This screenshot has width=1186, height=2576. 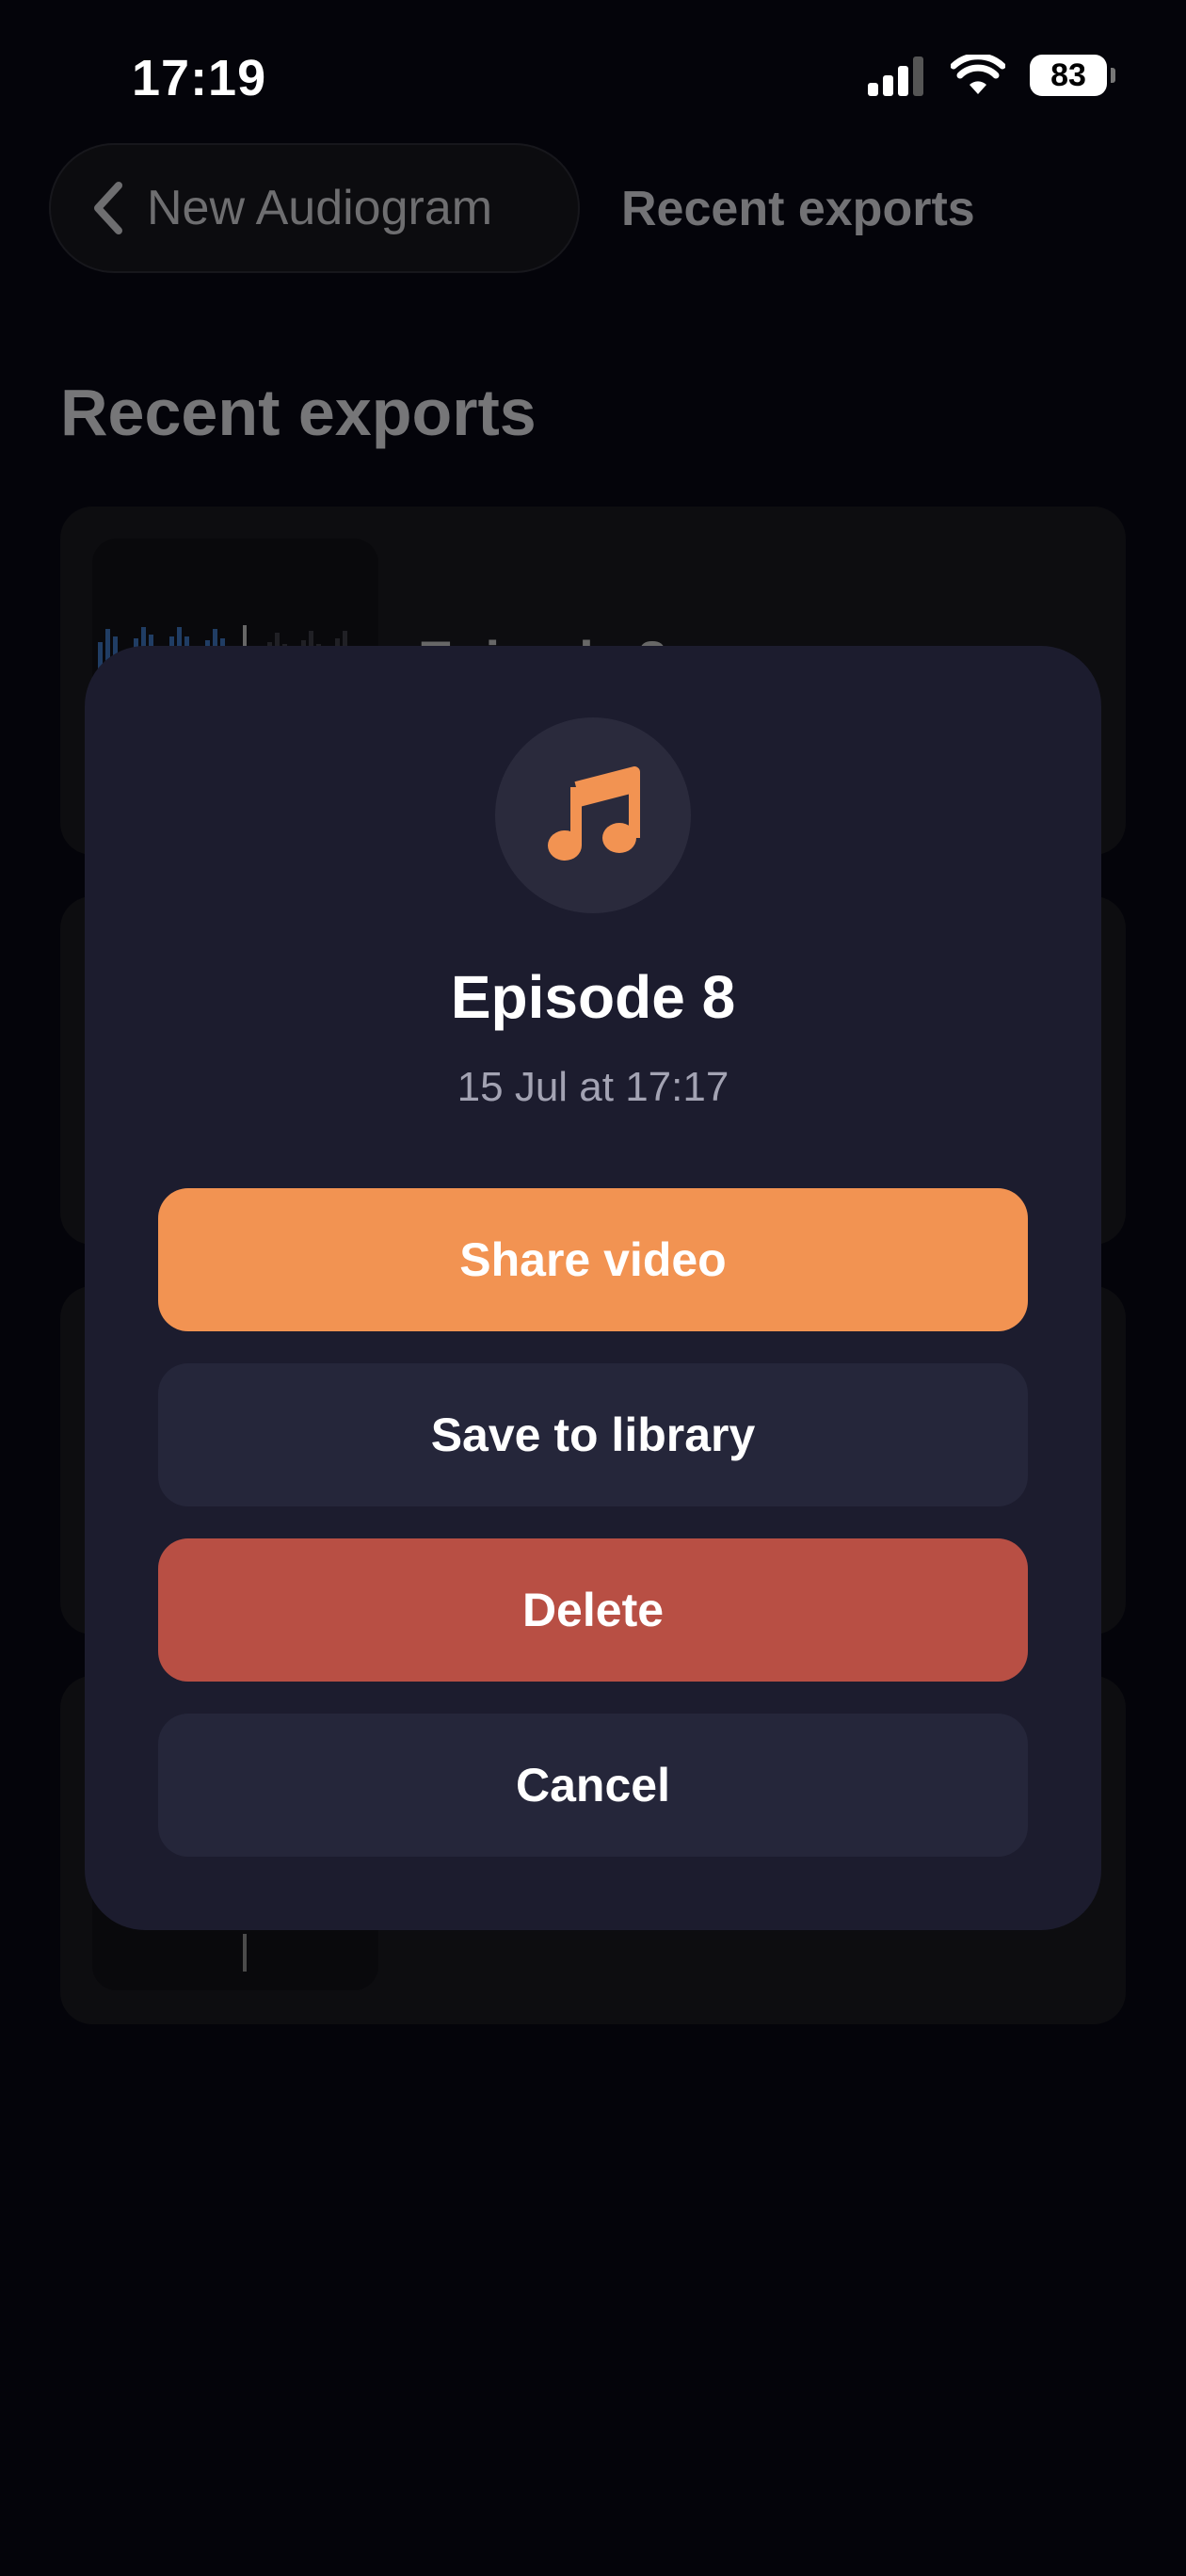 What do you see at coordinates (593, 997) in the screenshot?
I see `dialog-title: Episode 8` at bounding box center [593, 997].